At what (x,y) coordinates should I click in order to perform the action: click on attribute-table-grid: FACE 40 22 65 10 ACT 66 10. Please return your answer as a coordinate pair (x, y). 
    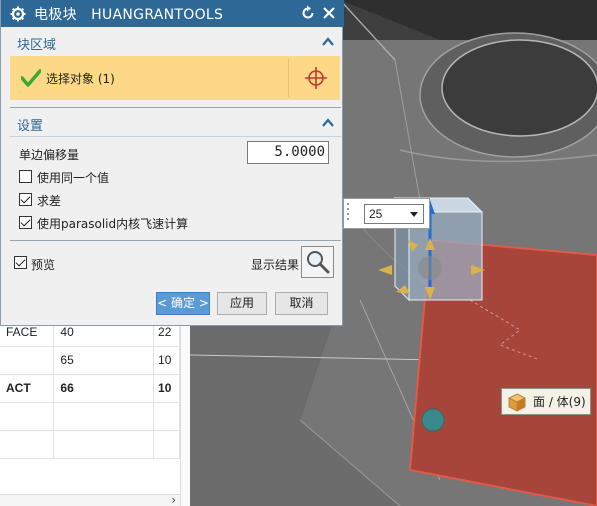
    Looking at the image, I should click on (90, 388).